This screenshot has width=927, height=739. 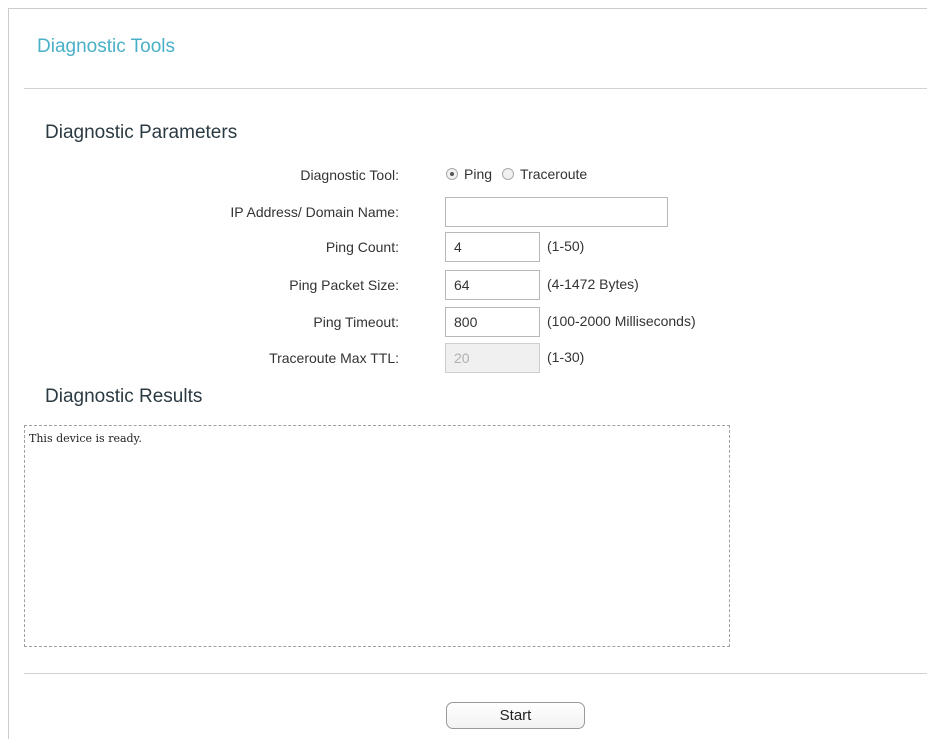 I want to click on traceroute-max-ttl-input, so click(x=492, y=358).